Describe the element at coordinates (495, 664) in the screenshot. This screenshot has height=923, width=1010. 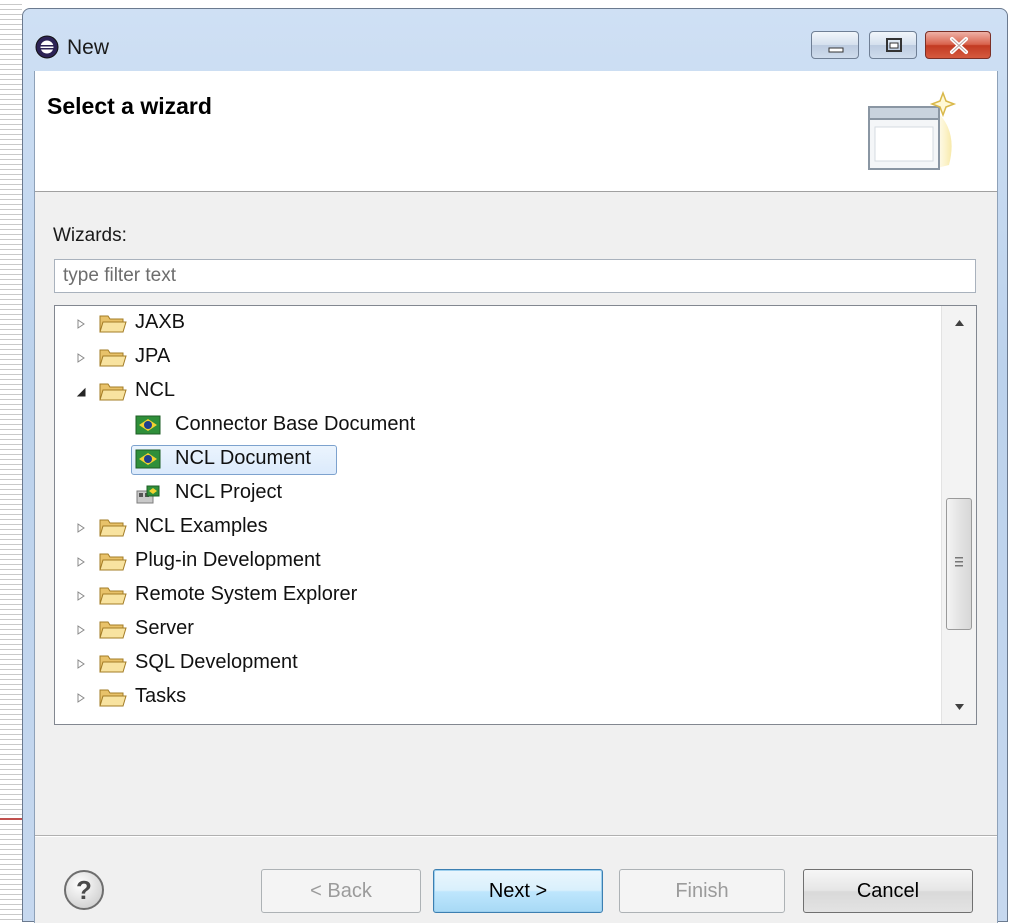
I see `tree-item-sql-development: SQL Development` at that location.